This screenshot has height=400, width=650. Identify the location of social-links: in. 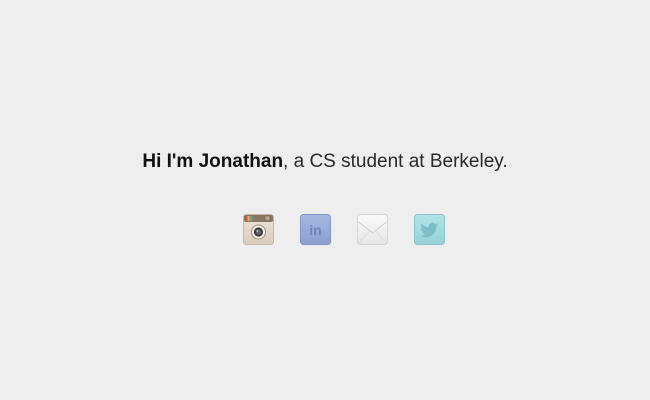
(325, 230).